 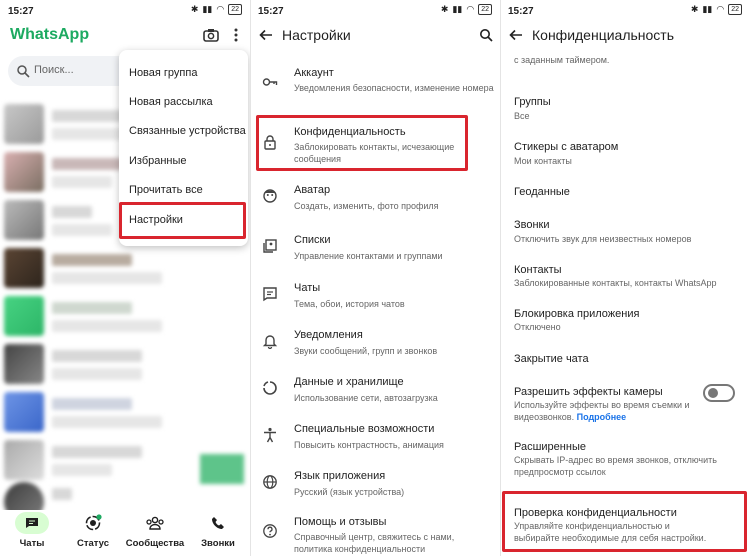 I want to click on nav-communities: Сообщества, so click(x=155, y=530).